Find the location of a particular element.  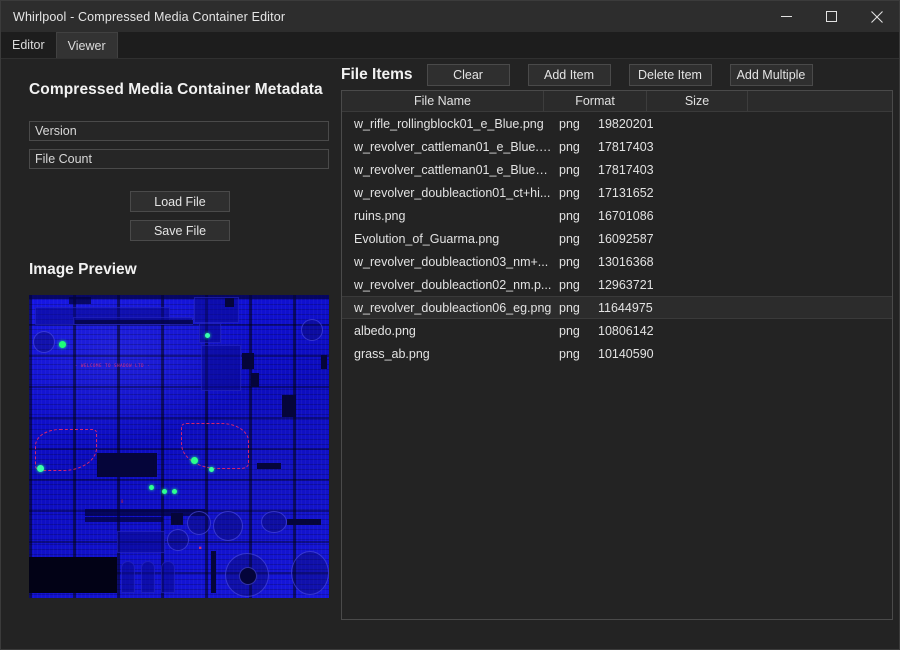

cell-file-name: grass_ab.png is located at coordinates (392, 353).